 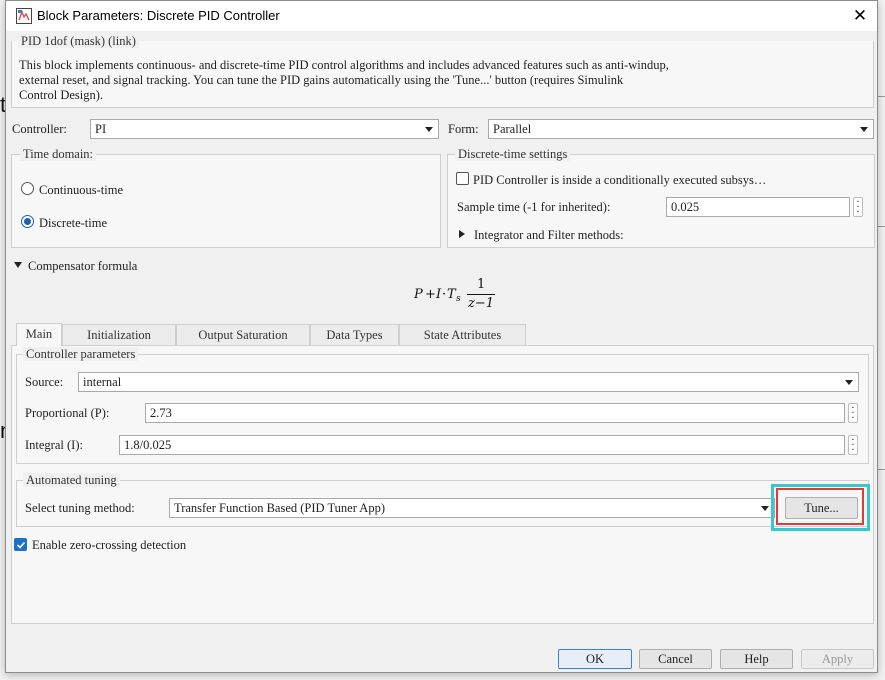 What do you see at coordinates (534, 207) in the screenshot?
I see `sample-time-label: Sample time (-1 for inherited):` at bounding box center [534, 207].